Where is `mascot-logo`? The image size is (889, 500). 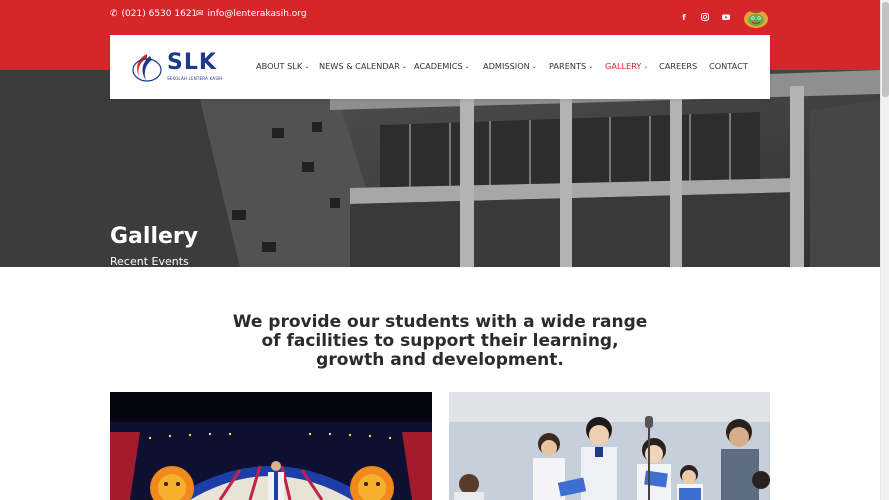
mascot-logo is located at coordinates (756, 19).